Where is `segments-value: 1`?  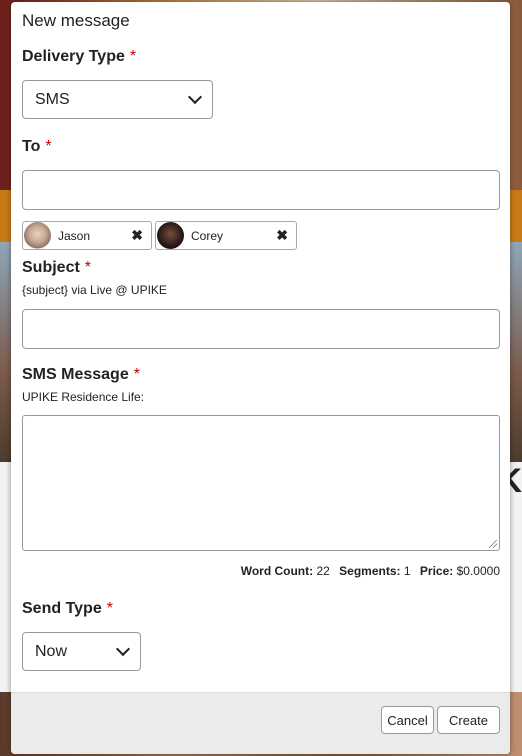 segments-value: 1 is located at coordinates (407, 571).